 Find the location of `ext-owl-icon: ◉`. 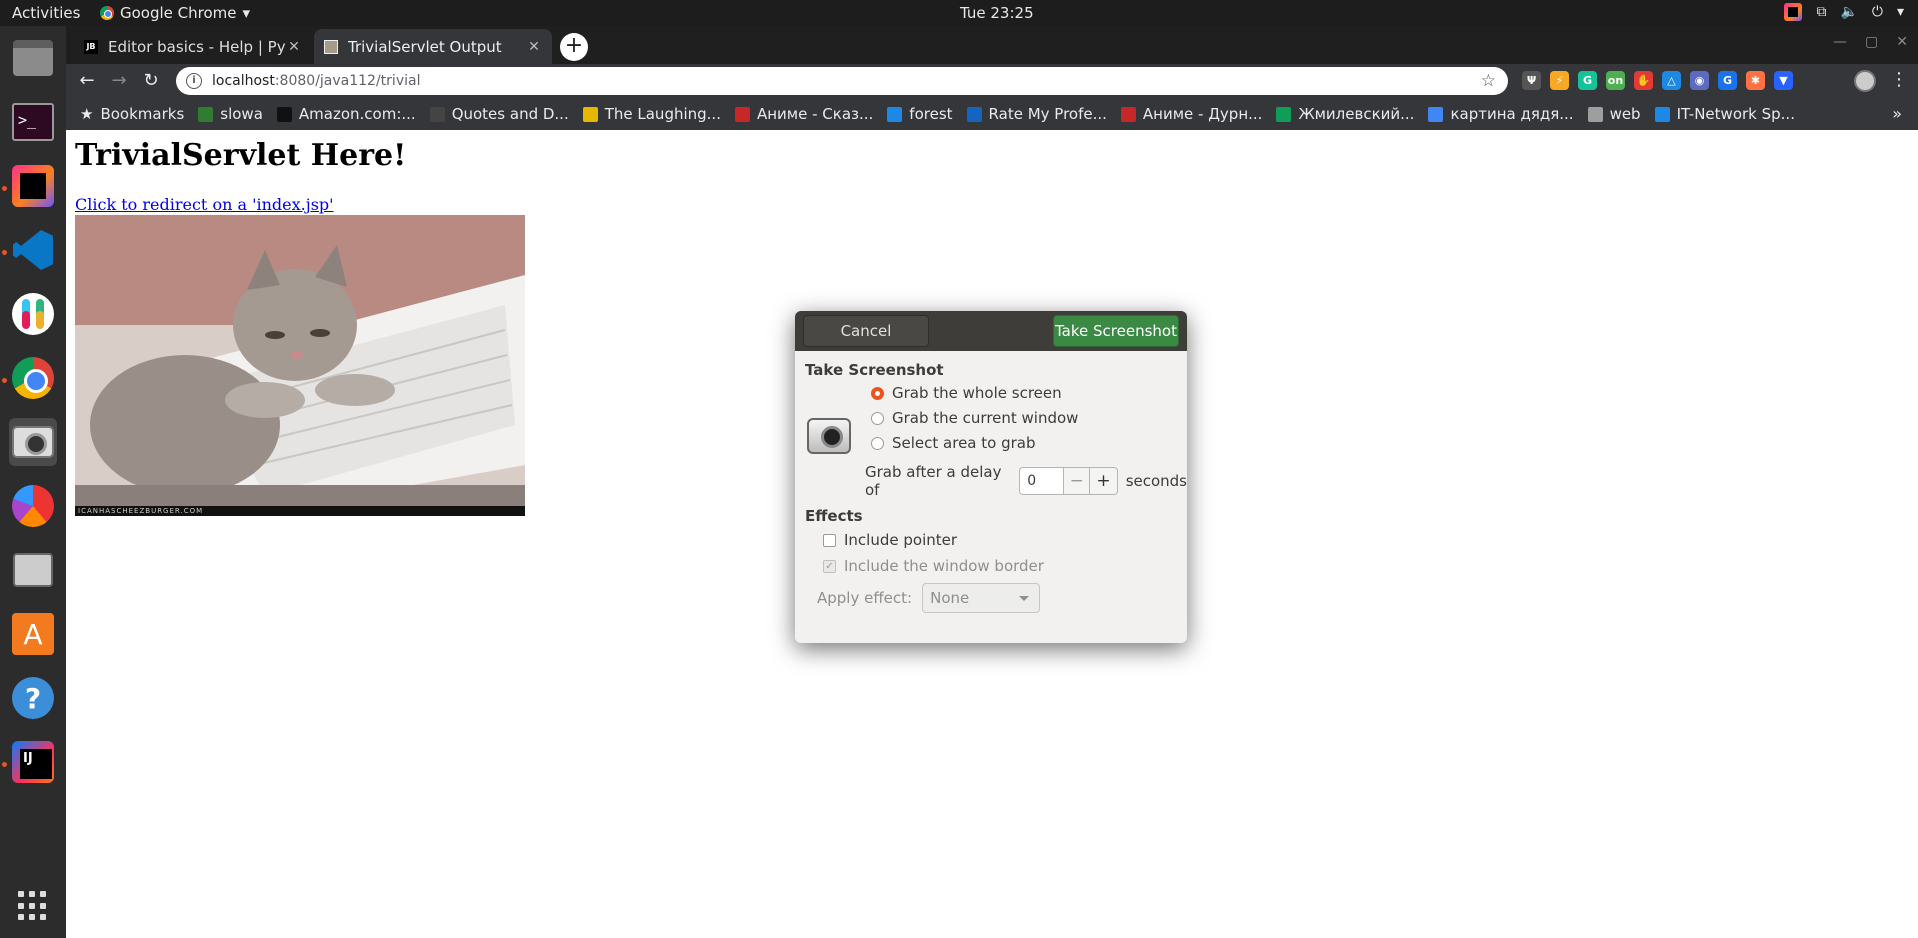

ext-owl-icon: ◉ is located at coordinates (1699, 80).